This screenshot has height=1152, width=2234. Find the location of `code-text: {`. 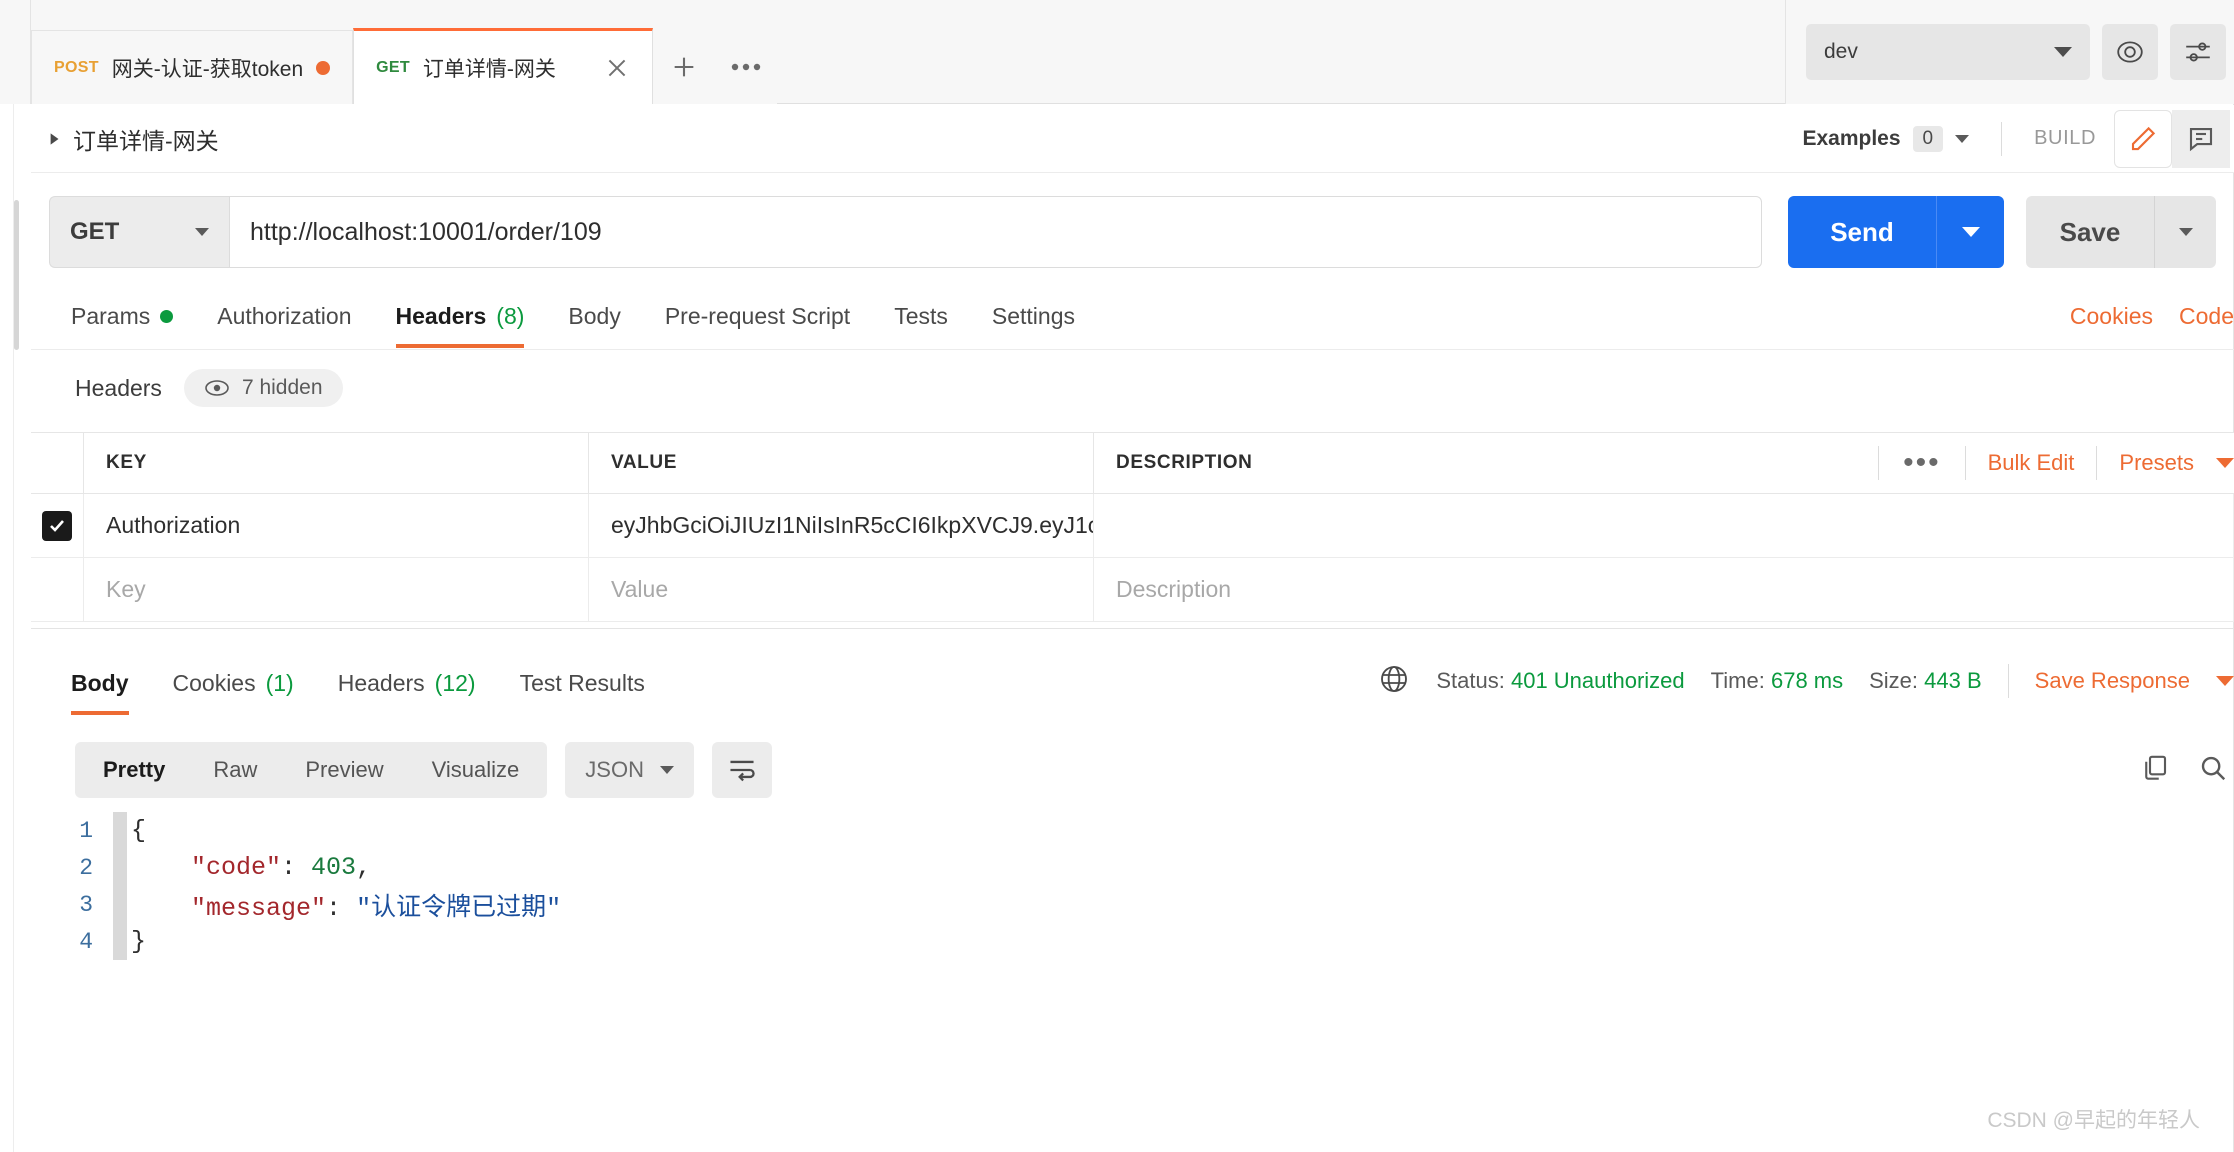

code-text: { is located at coordinates (139, 830).